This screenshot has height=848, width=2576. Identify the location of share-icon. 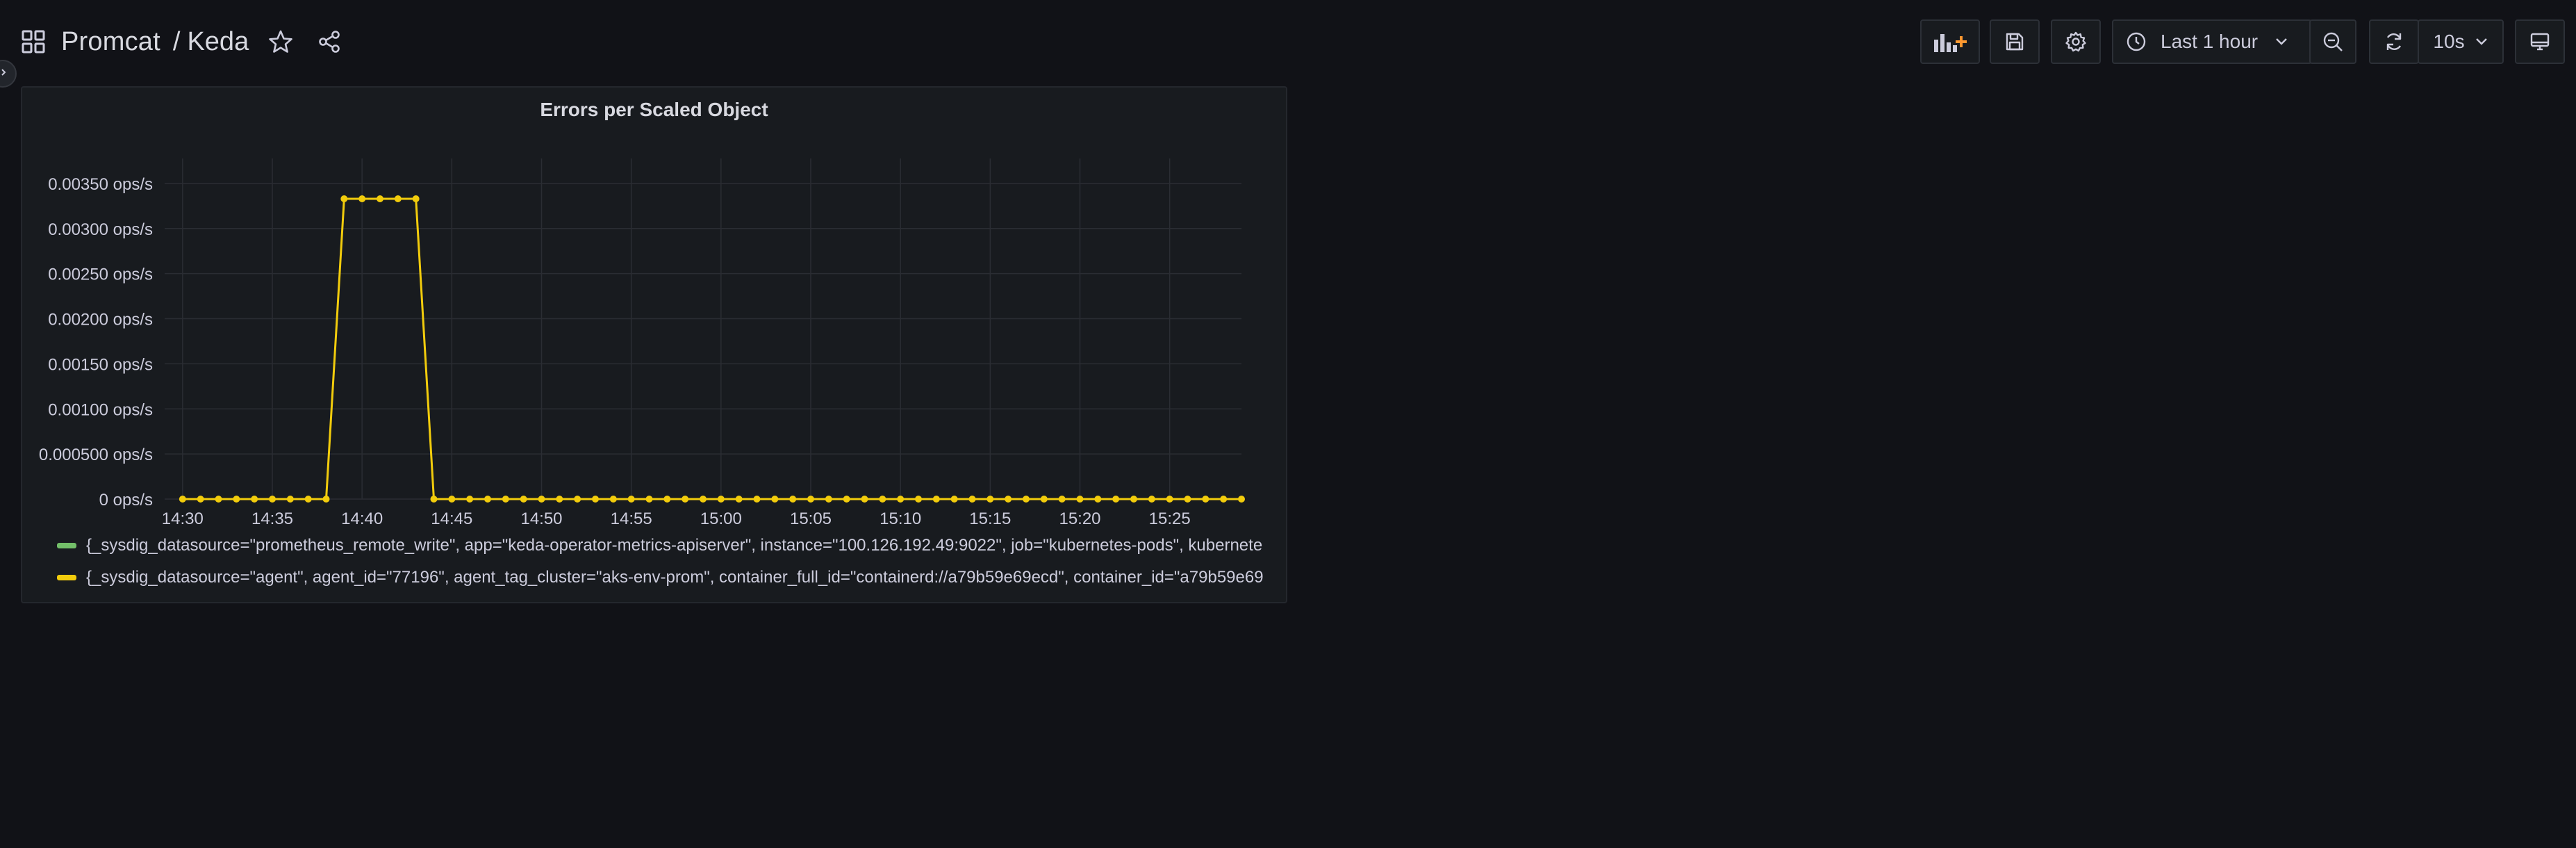
(329, 42).